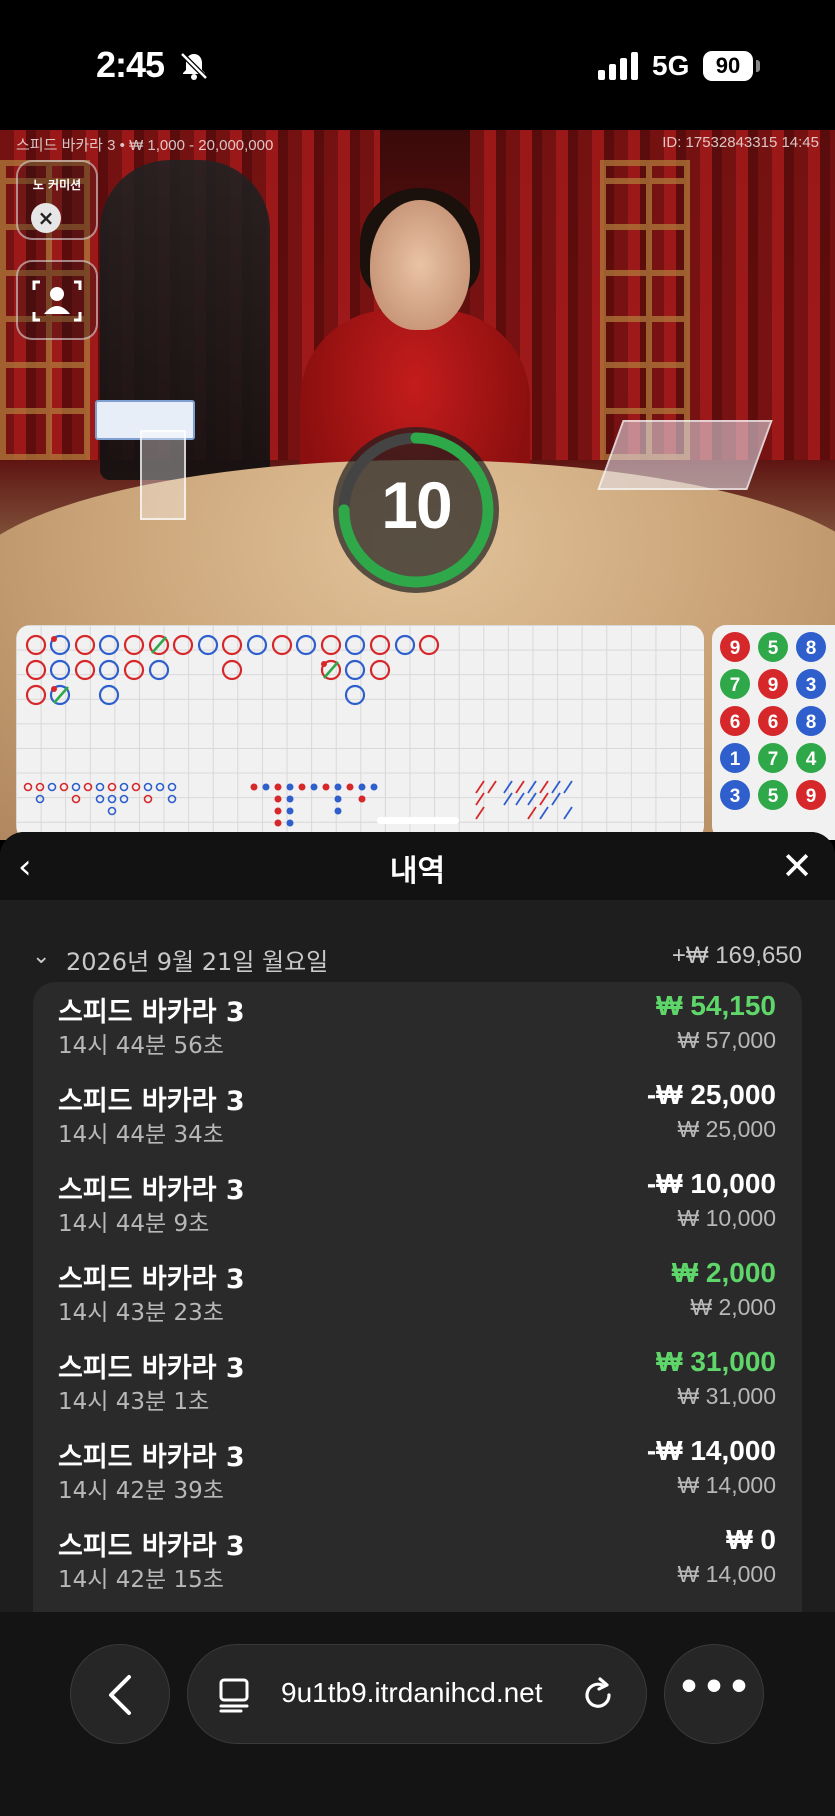 The image size is (835, 1816). Describe the element at coordinates (723, 1272) in the screenshot. I see `result-amount: ₩ 2,000` at that location.